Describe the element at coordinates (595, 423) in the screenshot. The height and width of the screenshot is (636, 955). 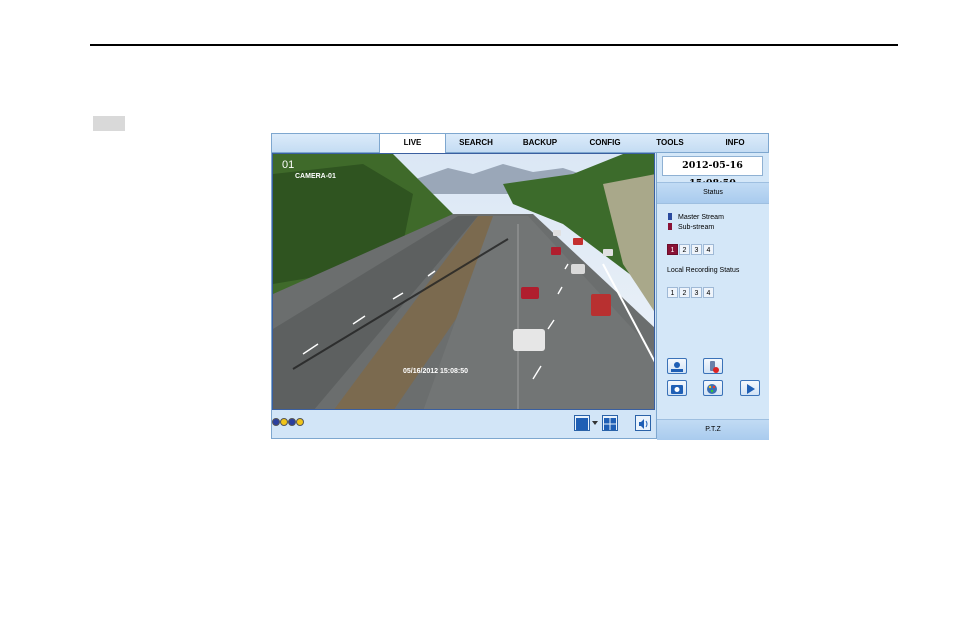
I see `dropdown-arrow-icon` at that location.